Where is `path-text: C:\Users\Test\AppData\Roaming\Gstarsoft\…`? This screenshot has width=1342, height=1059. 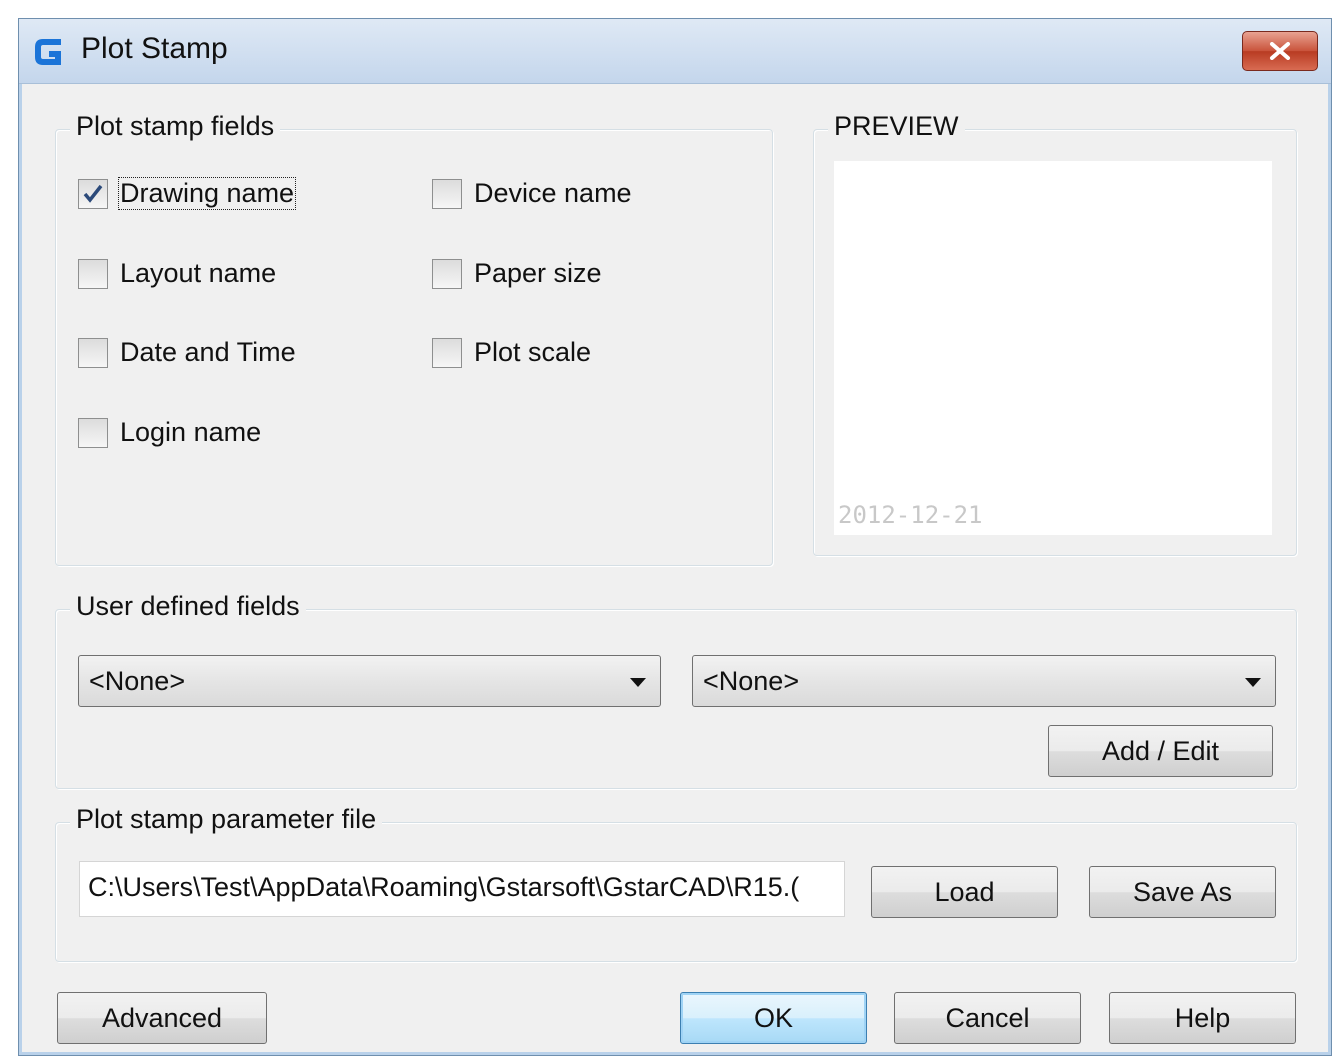
path-text: C:\Users\Test\AppData\Roaming\Gstarsoft\… is located at coordinates (444, 887).